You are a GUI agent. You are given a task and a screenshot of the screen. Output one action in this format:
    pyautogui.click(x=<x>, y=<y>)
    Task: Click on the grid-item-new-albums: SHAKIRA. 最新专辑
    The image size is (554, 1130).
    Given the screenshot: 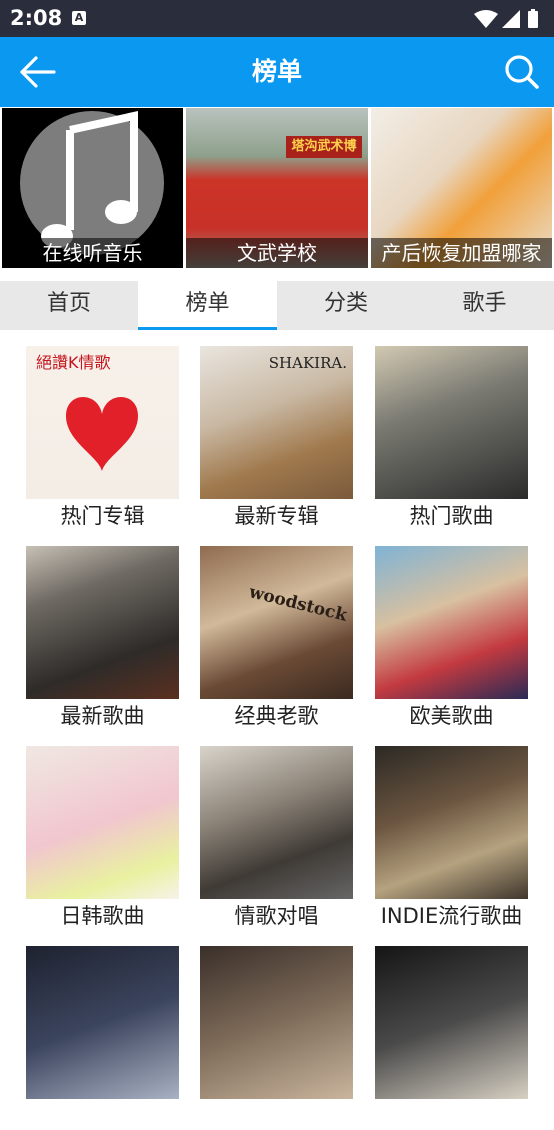 What is the action you would take?
    pyautogui.click(x=287, y=430)
    